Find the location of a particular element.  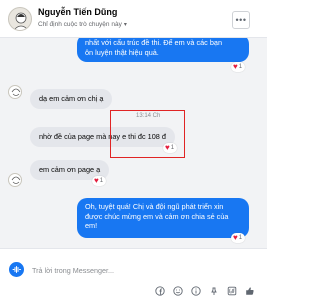

message-text: dạ em cảm ơn chị ạ is located at coordinates (71, 98).